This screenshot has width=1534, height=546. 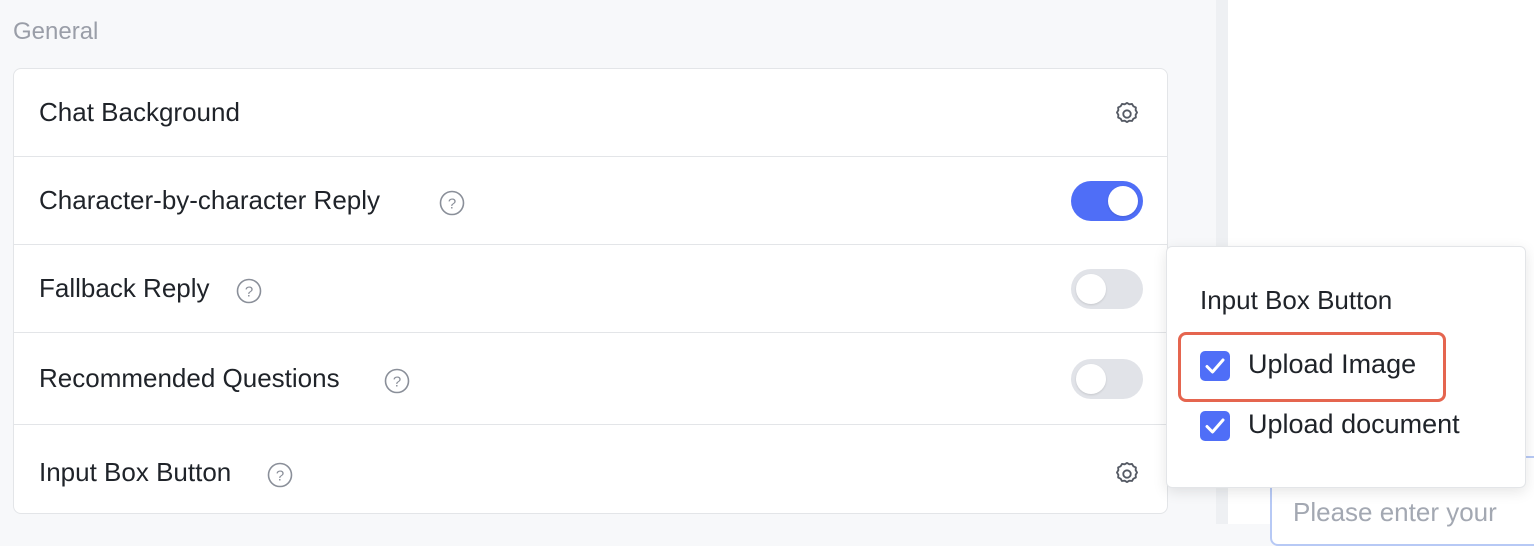 I want to click on setting-row-input-box-button: Input Box Button ?, so click(x=590, y=470).